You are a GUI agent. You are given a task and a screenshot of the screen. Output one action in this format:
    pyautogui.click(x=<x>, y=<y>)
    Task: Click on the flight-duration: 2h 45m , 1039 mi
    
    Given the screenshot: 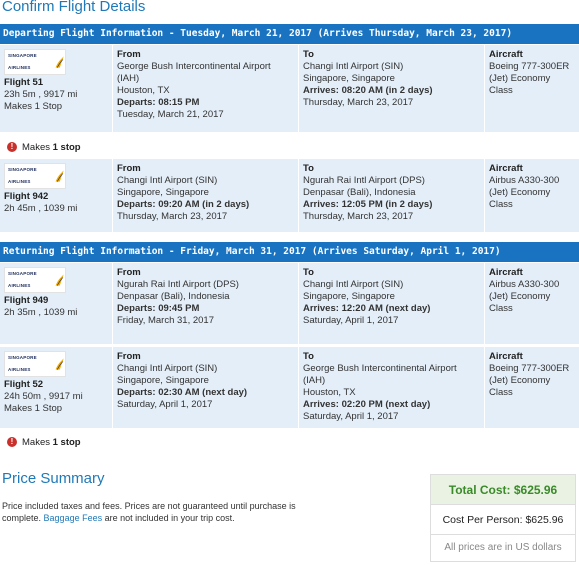 What is the action you would take?
    pyautogui.click(x=41, y=208)
    